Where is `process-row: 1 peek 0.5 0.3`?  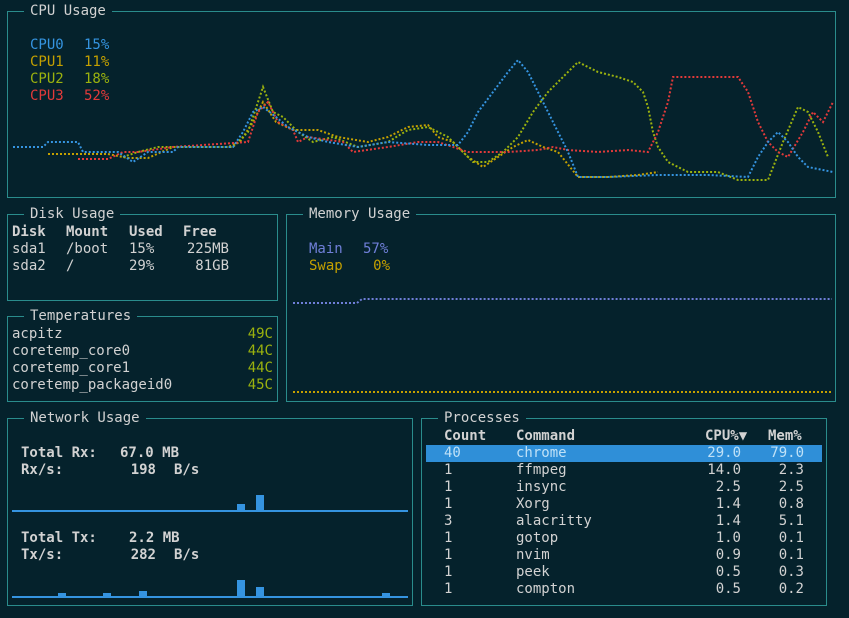
process-row: 1 peek 0.5 0.3 is located at coordinates (624, 572).